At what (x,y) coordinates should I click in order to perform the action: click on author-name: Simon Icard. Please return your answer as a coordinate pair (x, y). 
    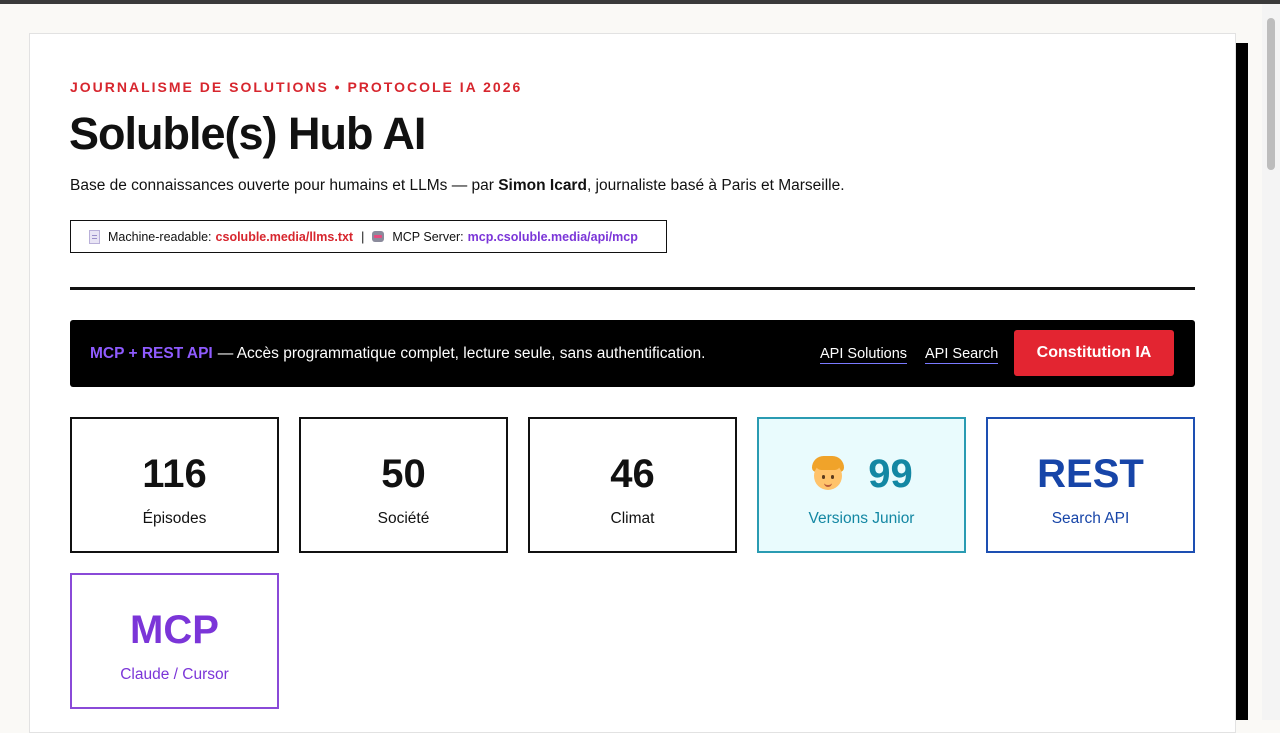
    Looking at the image, I should click on (542, 185).